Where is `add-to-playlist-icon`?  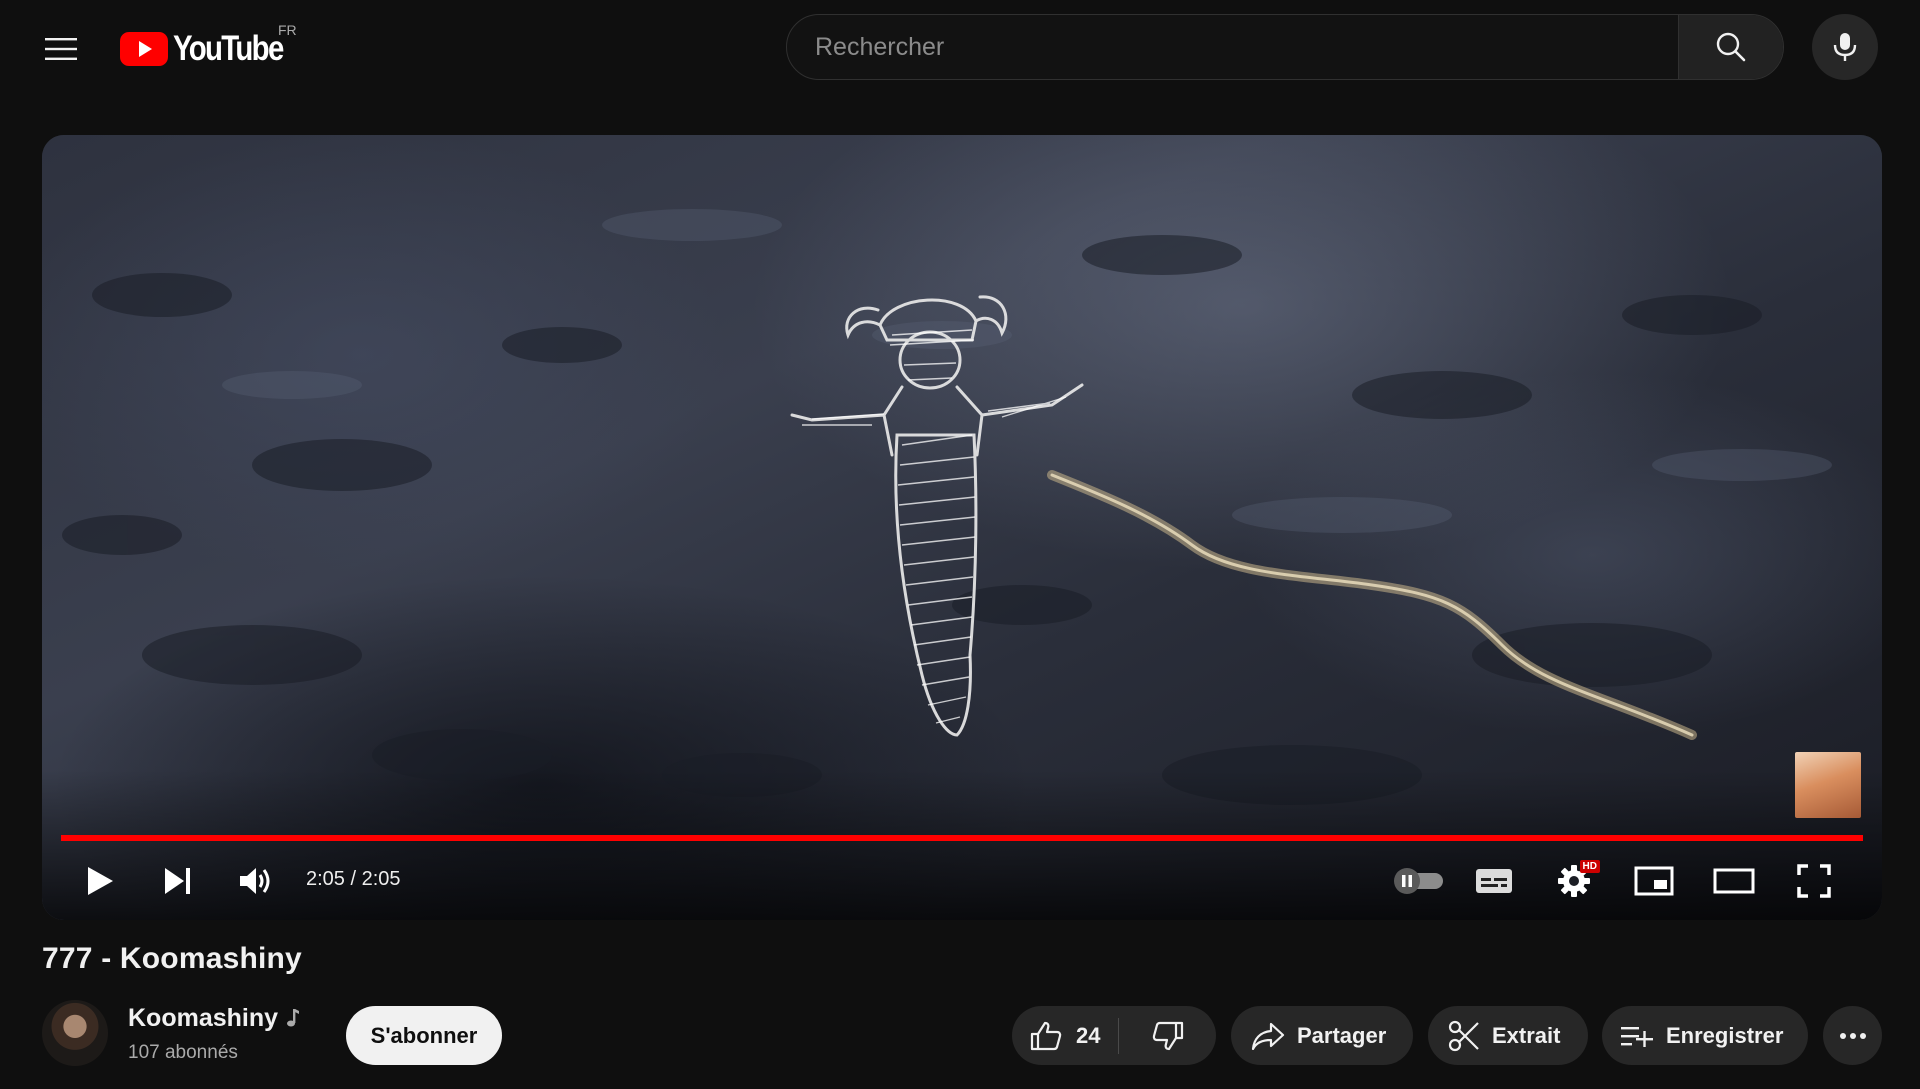 add-to-playlist-icon is located at coordinates (1637, 1036).